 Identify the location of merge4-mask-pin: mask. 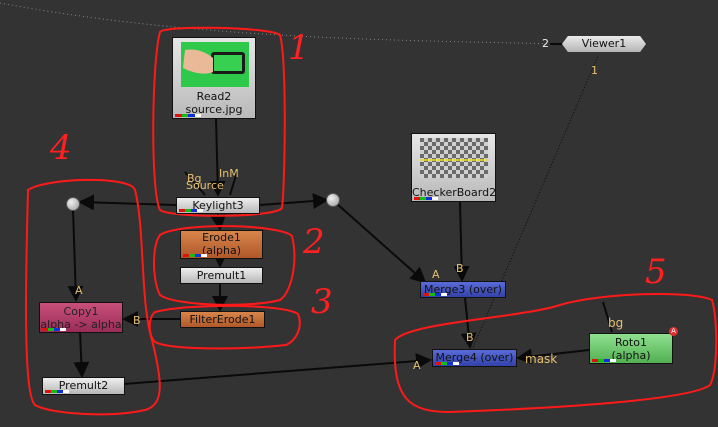
(541, 359).